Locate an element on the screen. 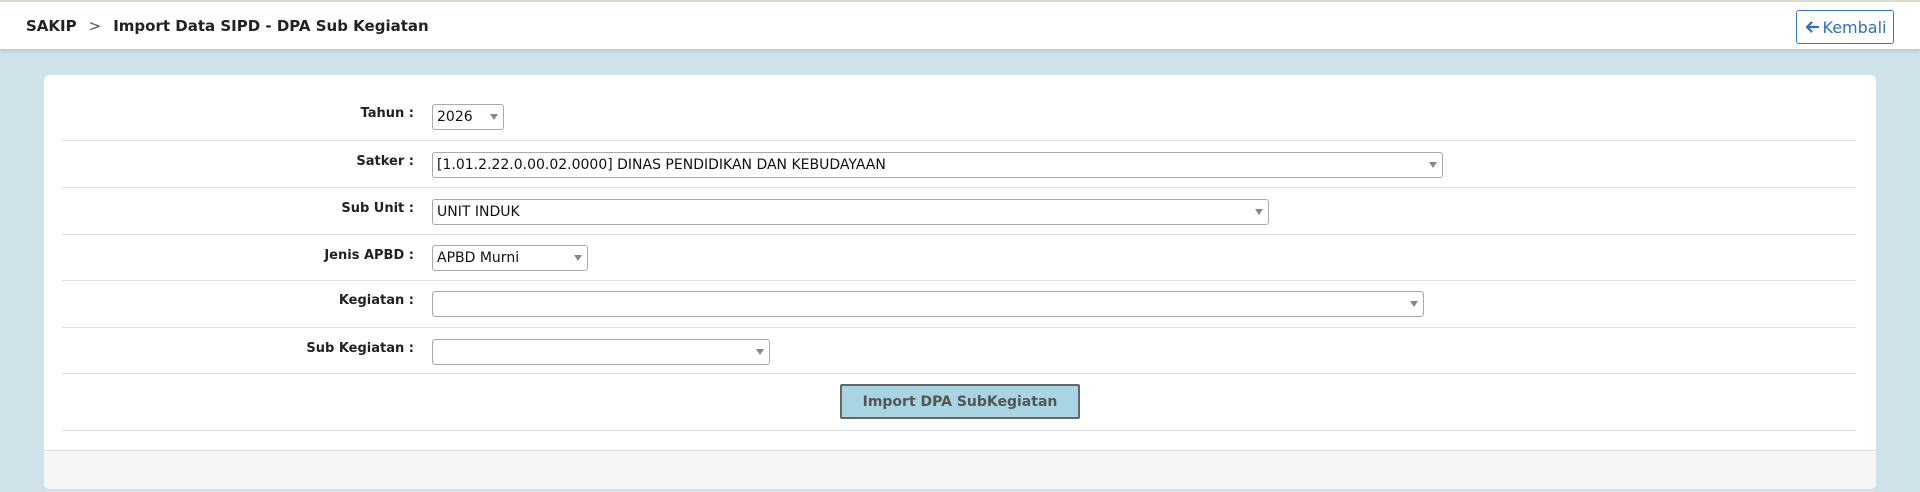 Image resolution: width=1920 pixels, height=492 pixels. back-button: Kembali is located at coordinates (1845, 27).